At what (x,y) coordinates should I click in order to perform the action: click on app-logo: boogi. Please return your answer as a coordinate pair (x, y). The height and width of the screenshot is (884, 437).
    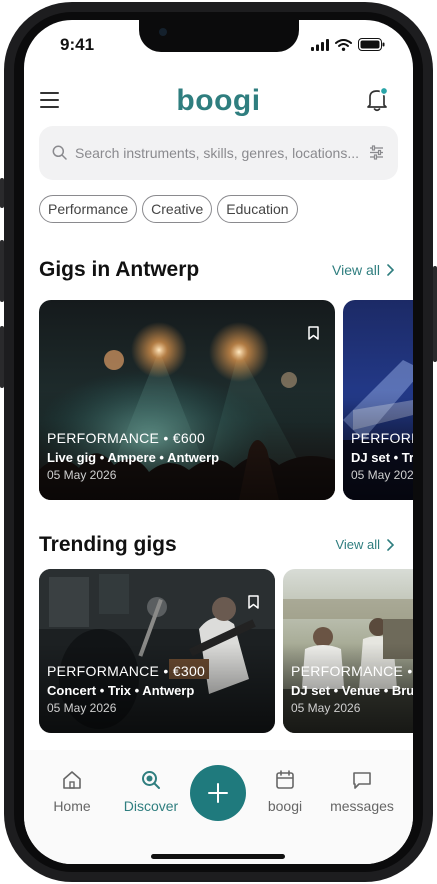
    Looking at the image, I should click on (218, 100).